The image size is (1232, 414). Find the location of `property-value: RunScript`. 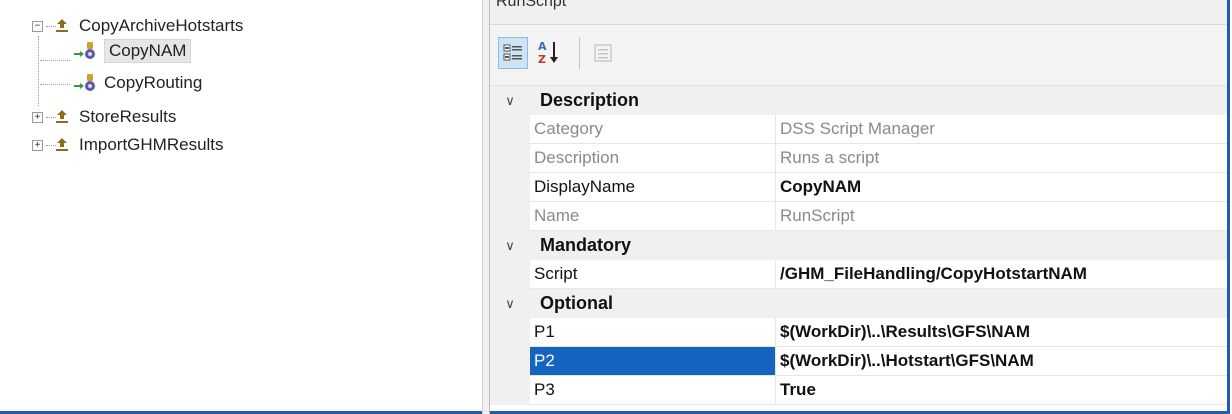

property-value: RunScript is located at coordinates (817, 215).